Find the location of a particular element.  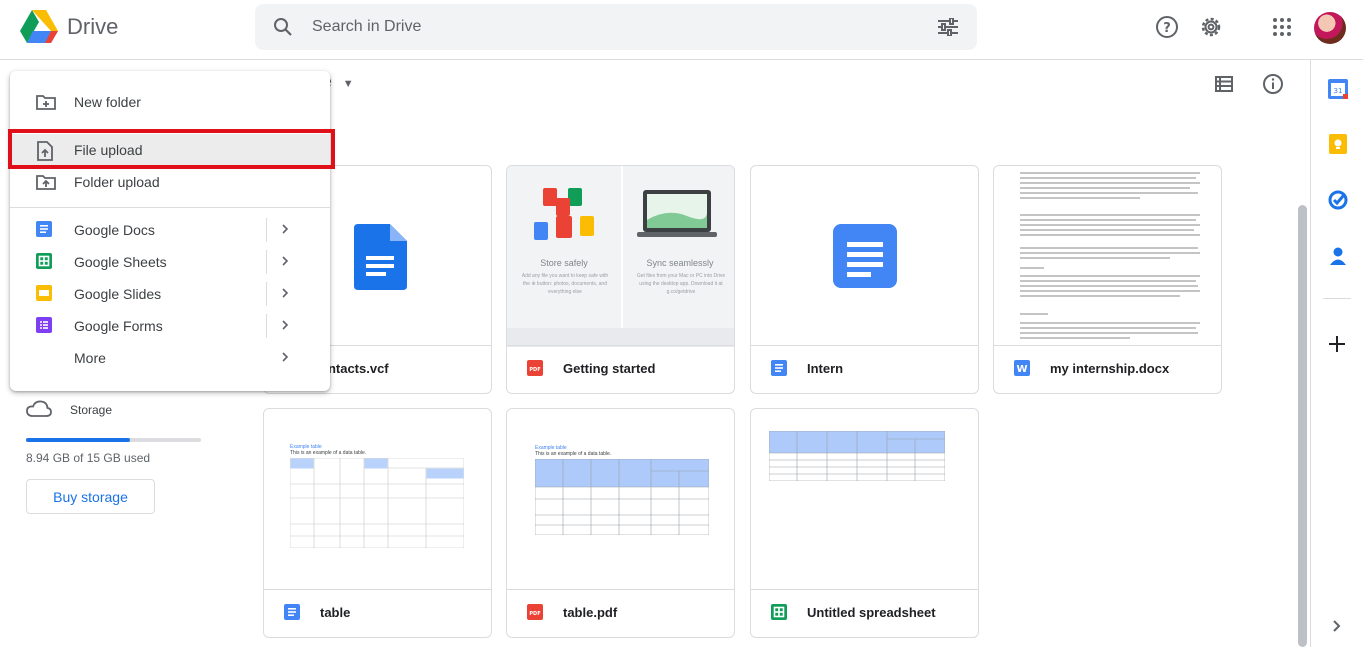

svg-text: W is located at coordinates (1021, 369).